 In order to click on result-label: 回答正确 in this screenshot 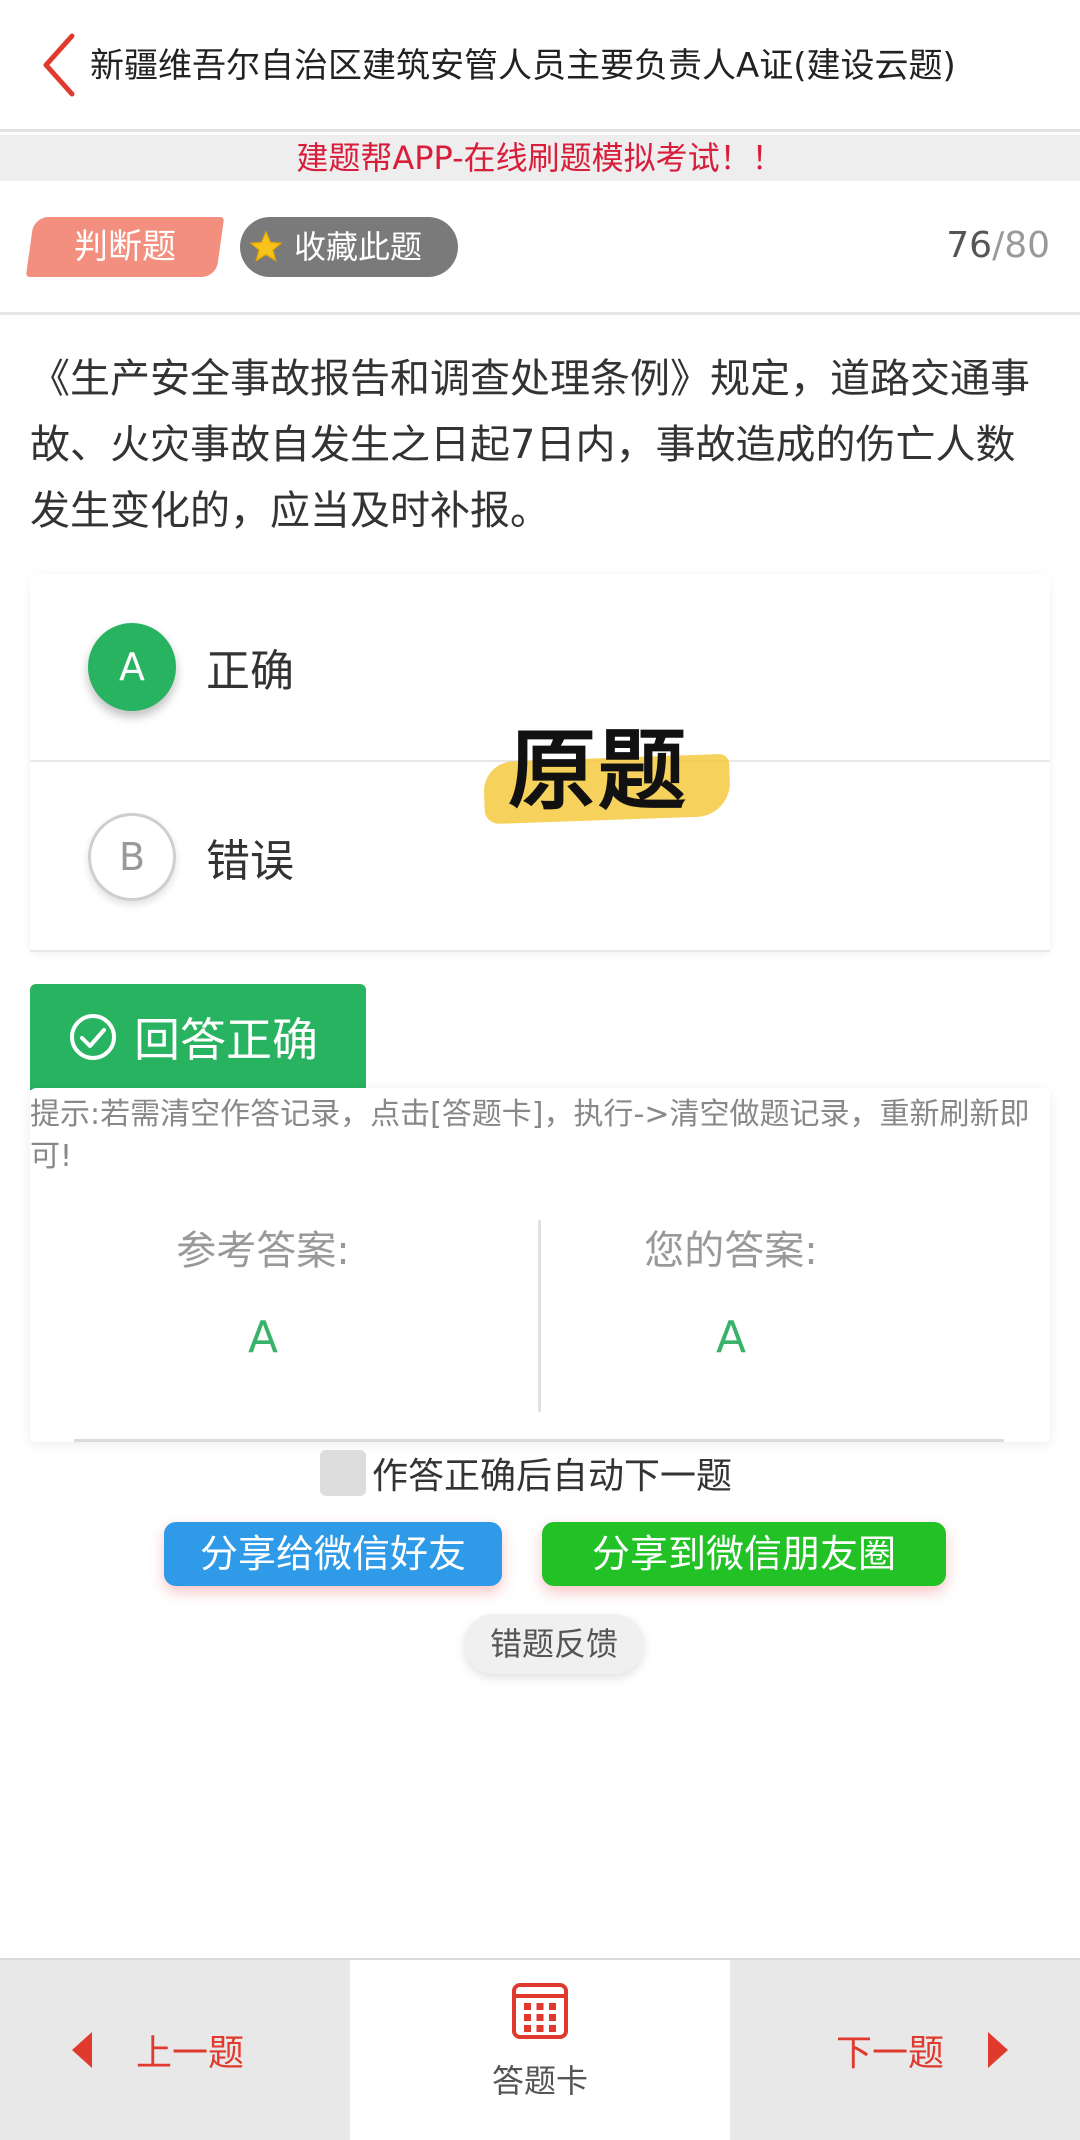, I will do `click(226, 1040)`.